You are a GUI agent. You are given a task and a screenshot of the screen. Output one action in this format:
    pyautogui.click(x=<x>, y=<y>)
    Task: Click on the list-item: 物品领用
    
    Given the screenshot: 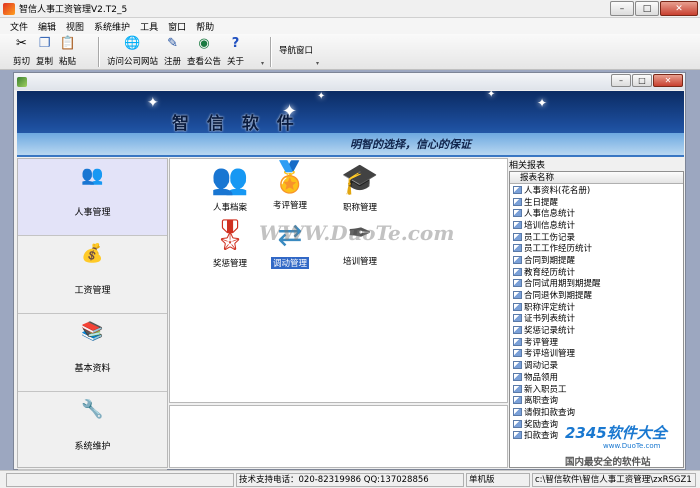 What is the action you would take?
    pyautogui.click(x=596, y=377)
    